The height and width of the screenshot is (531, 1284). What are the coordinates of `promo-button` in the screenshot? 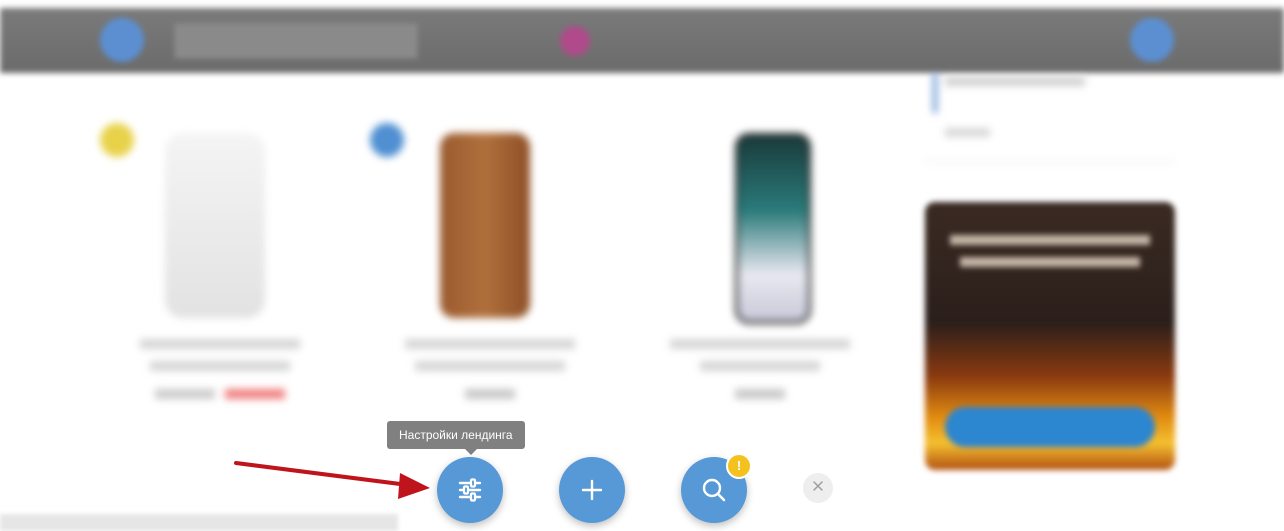 It's located at (1050, 427).